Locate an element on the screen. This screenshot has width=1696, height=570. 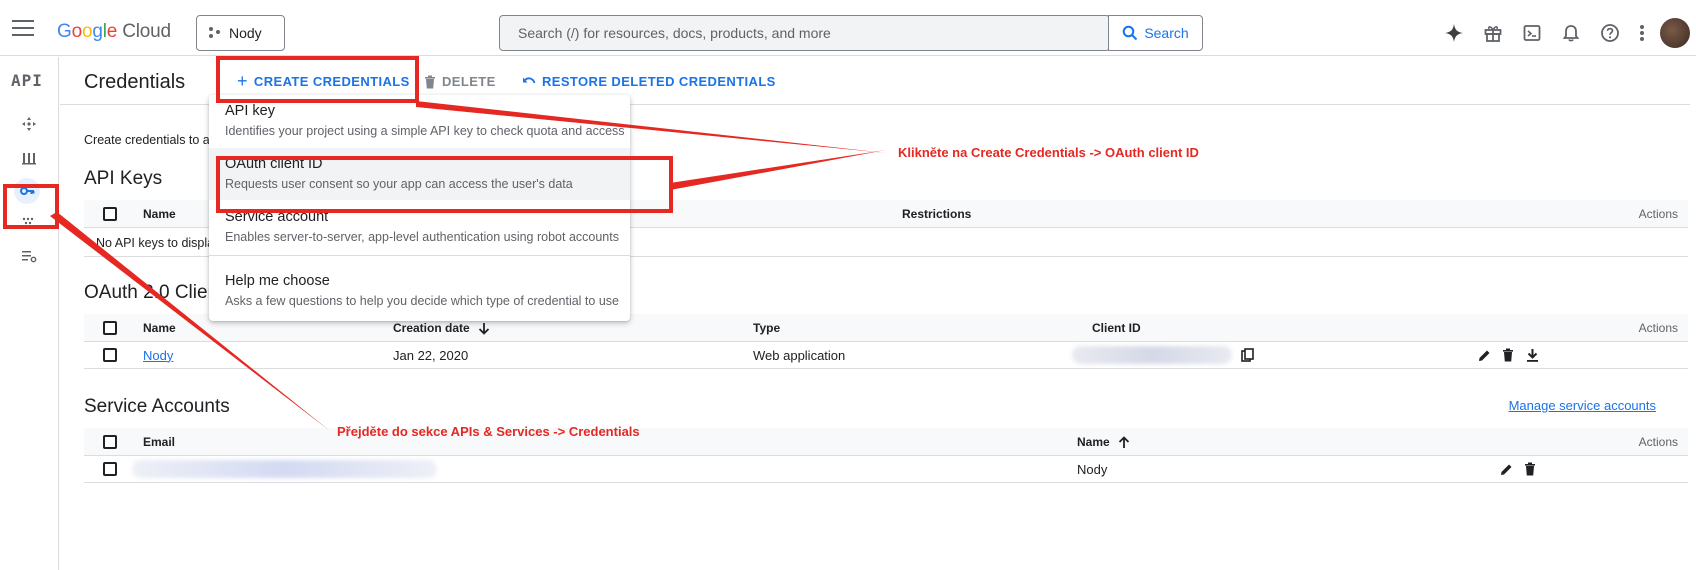
api-keys-title: API Keys is located at coordinates (123, 178).